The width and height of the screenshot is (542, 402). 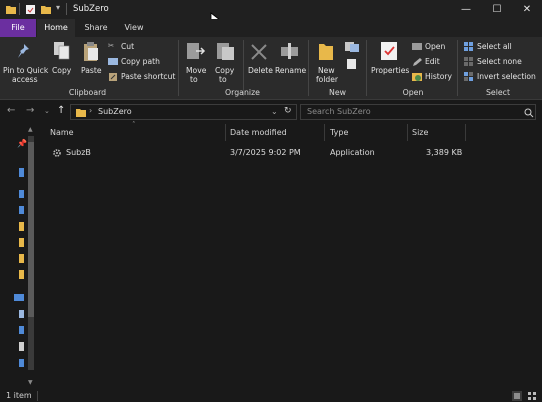 What do you see at coordinates (113, 61) in the screenshot?
I see `copy-path-icon` at bounding box center [113, 61].